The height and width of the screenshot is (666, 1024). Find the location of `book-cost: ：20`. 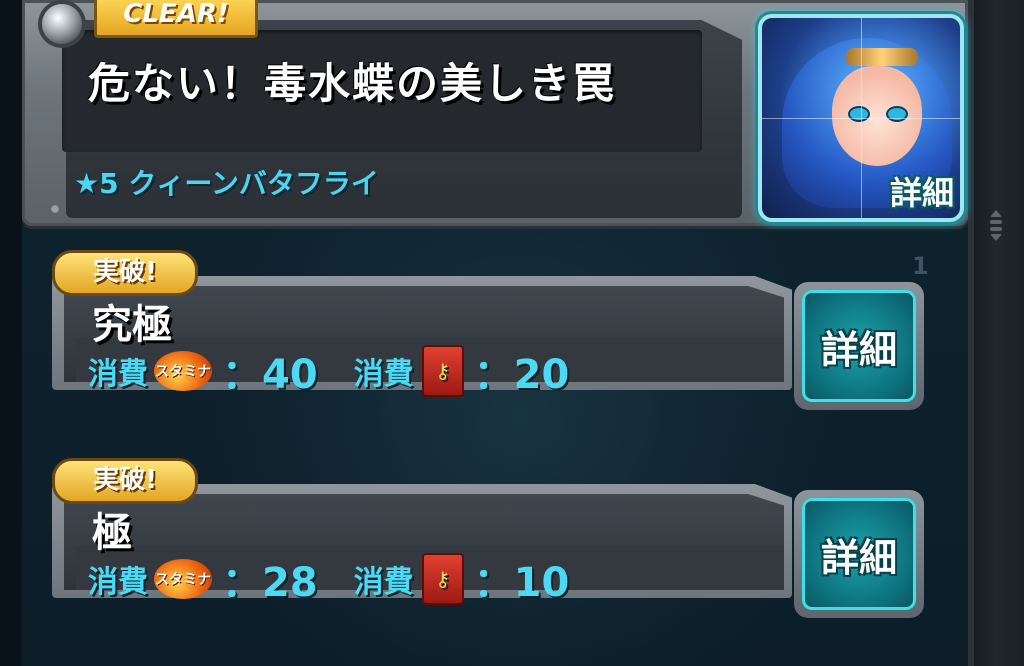

book-cost: ：20 is located at coordinates (521, 375).